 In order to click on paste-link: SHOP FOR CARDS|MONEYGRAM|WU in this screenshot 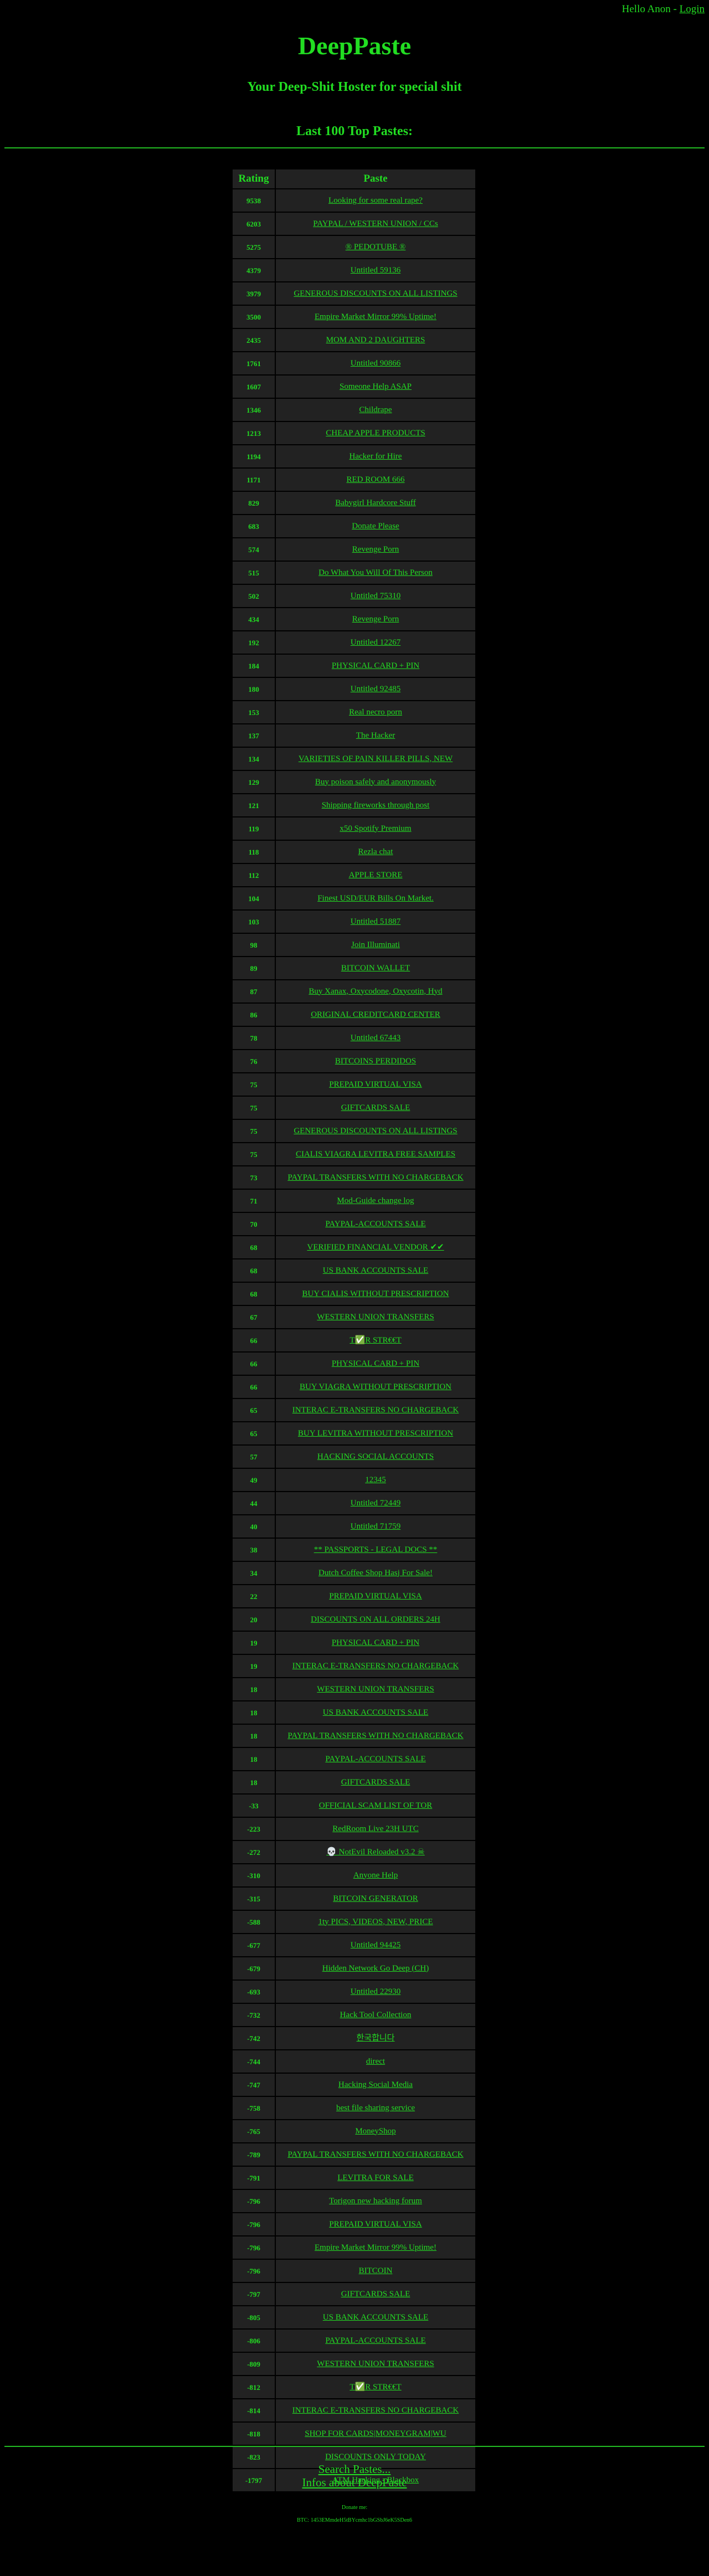, I will do `click(376, 2433)`.